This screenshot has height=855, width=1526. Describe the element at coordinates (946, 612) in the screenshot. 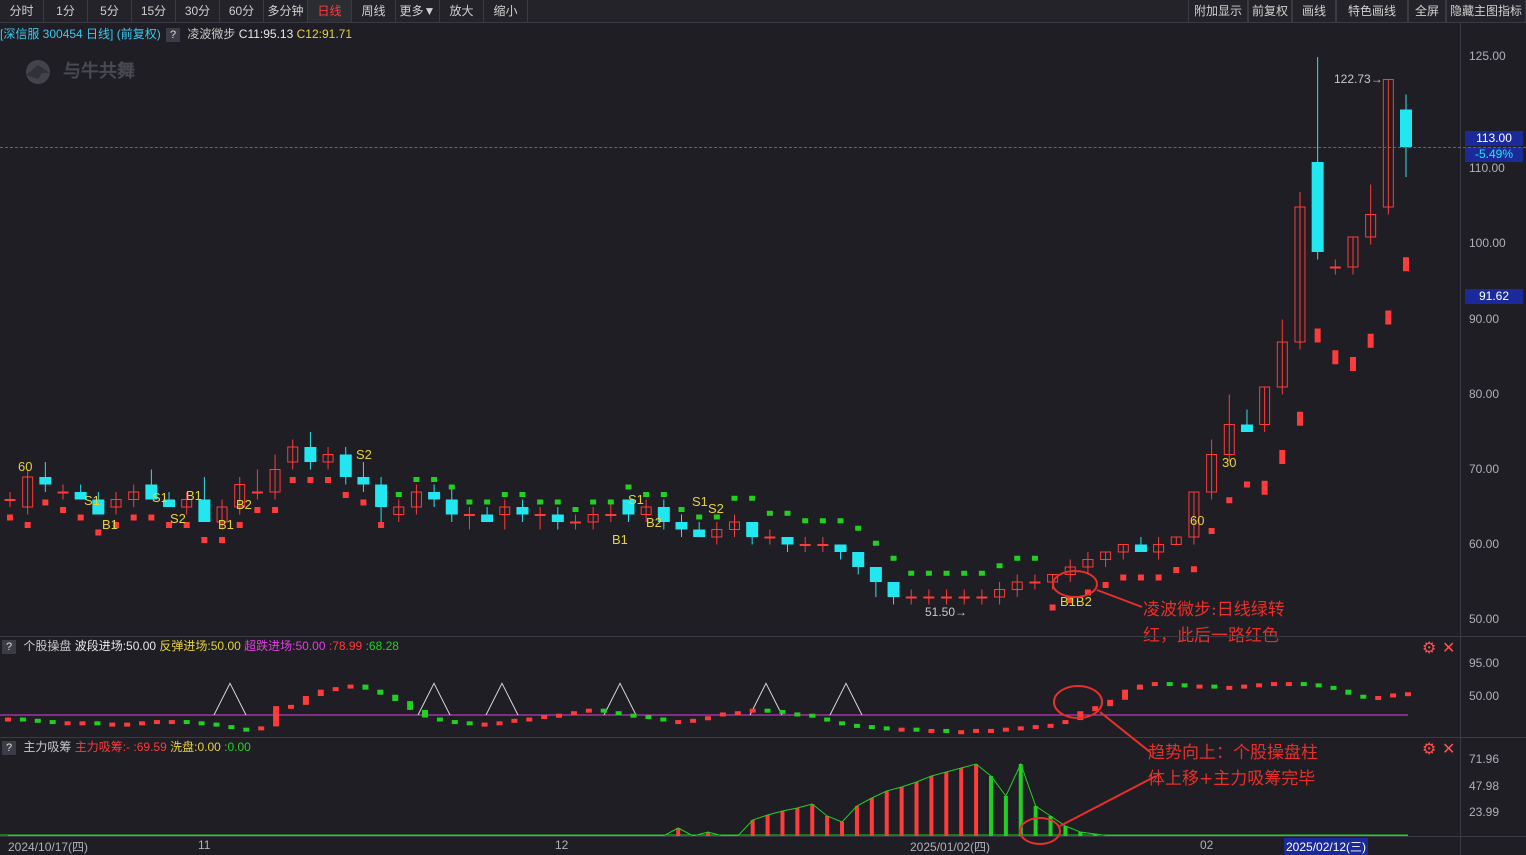

I see `low-price-label: 51.50→` at that location.